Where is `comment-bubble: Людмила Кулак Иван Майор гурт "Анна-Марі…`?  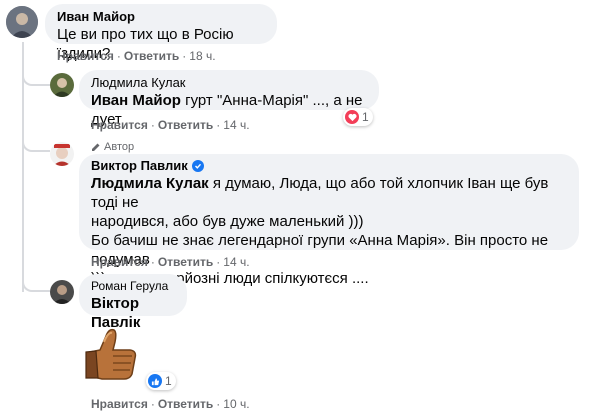
comment-bubble: Людмила Кулак Иван Майор гурт "Анна-Марі… is located at coordinates (229, 99).